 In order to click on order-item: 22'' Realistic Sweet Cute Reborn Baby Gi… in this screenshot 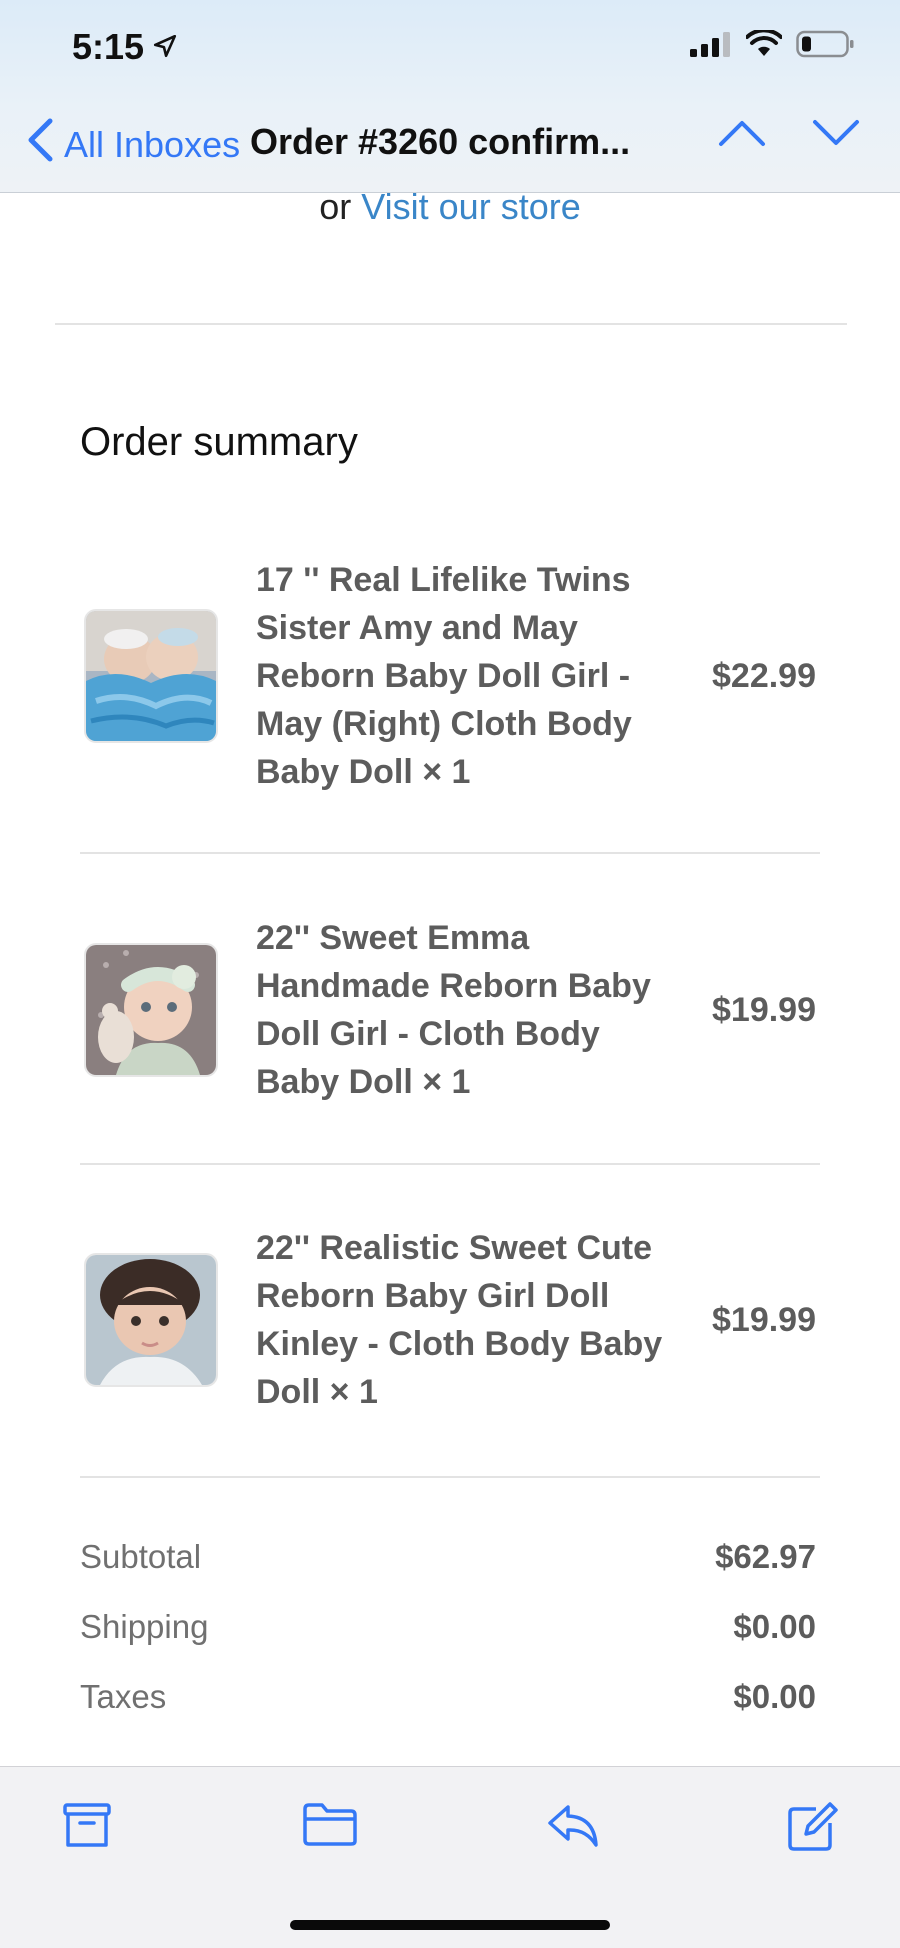, I will do `click(450, 1320)`.